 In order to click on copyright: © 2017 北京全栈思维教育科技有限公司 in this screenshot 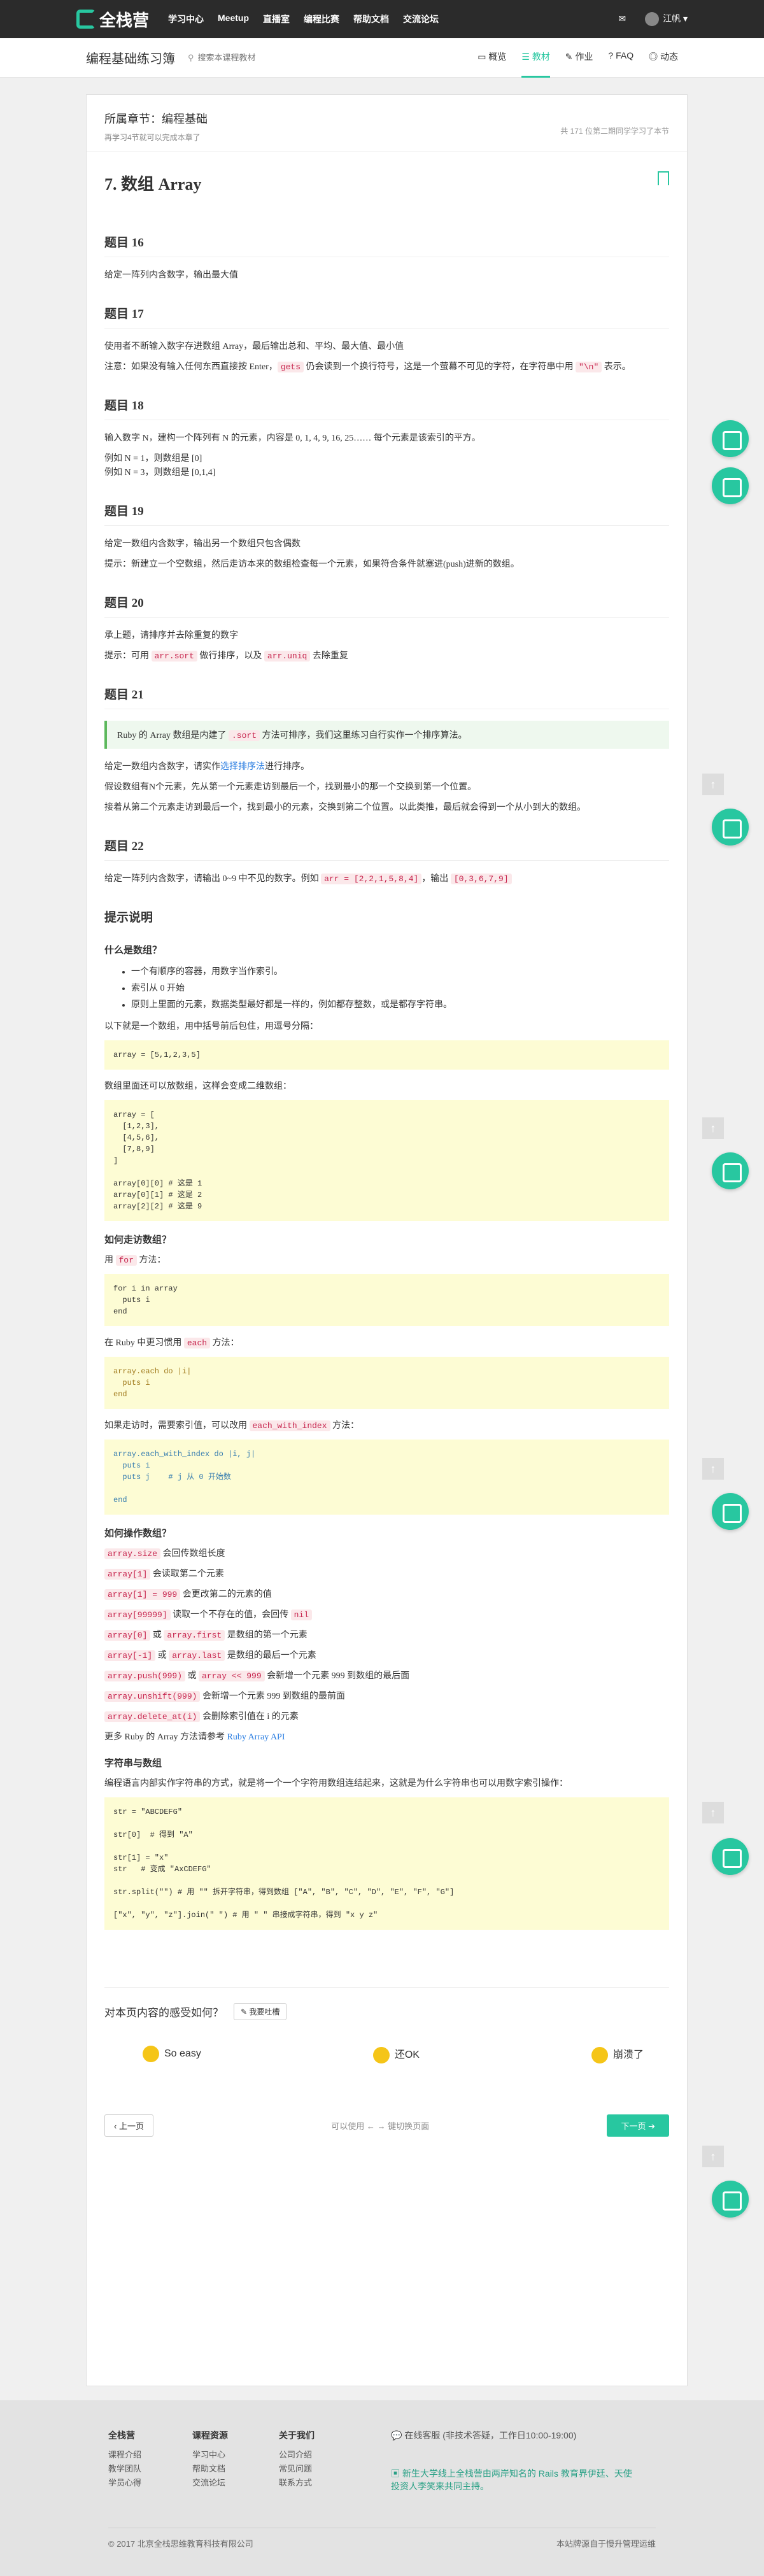, I will do `click(181, 2544)`.